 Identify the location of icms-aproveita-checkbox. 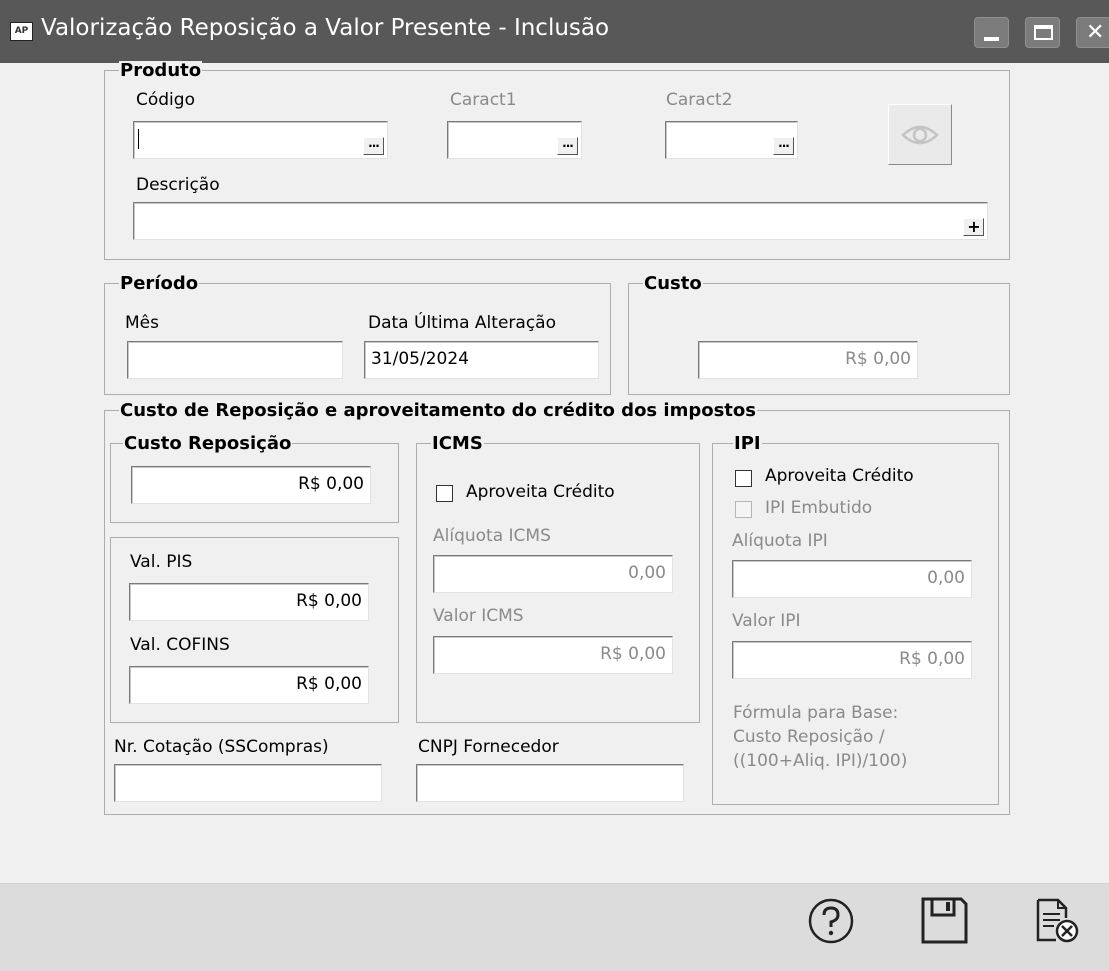
(444, 493).